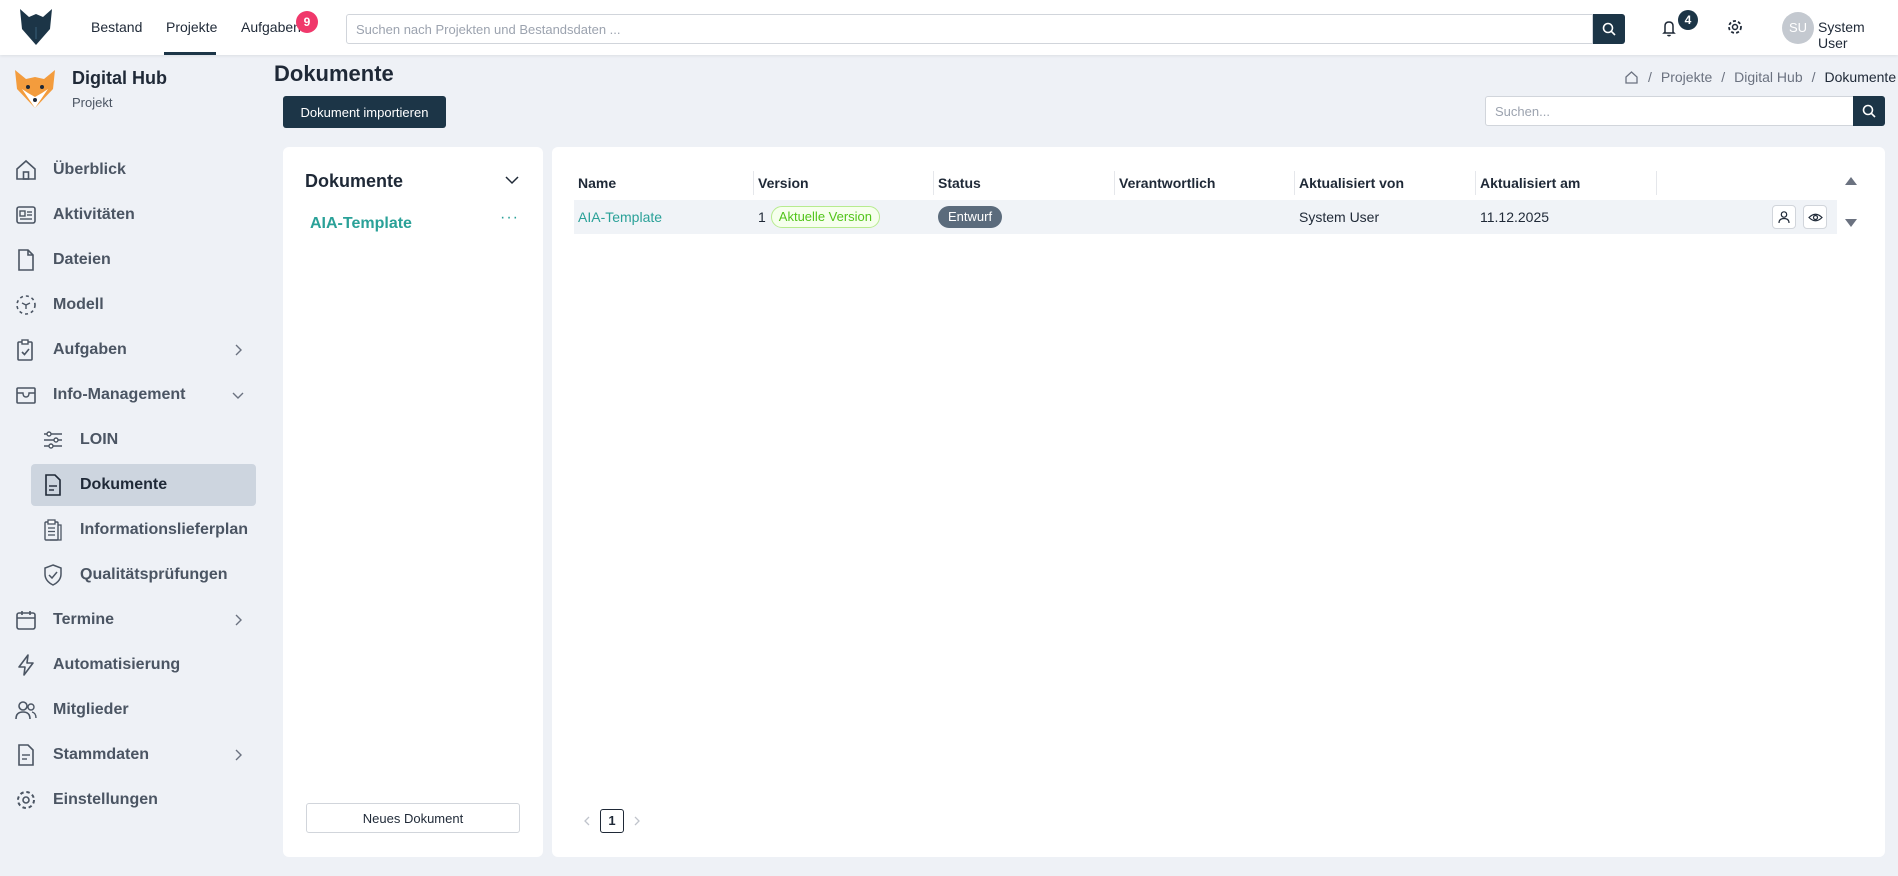 The height and width of the screenshot is (876, 1898). What do you see at coordinates (135, 305) in the screenshot?
I see `sidebar-item-modell: Modell` at bounding box center [135, 305].